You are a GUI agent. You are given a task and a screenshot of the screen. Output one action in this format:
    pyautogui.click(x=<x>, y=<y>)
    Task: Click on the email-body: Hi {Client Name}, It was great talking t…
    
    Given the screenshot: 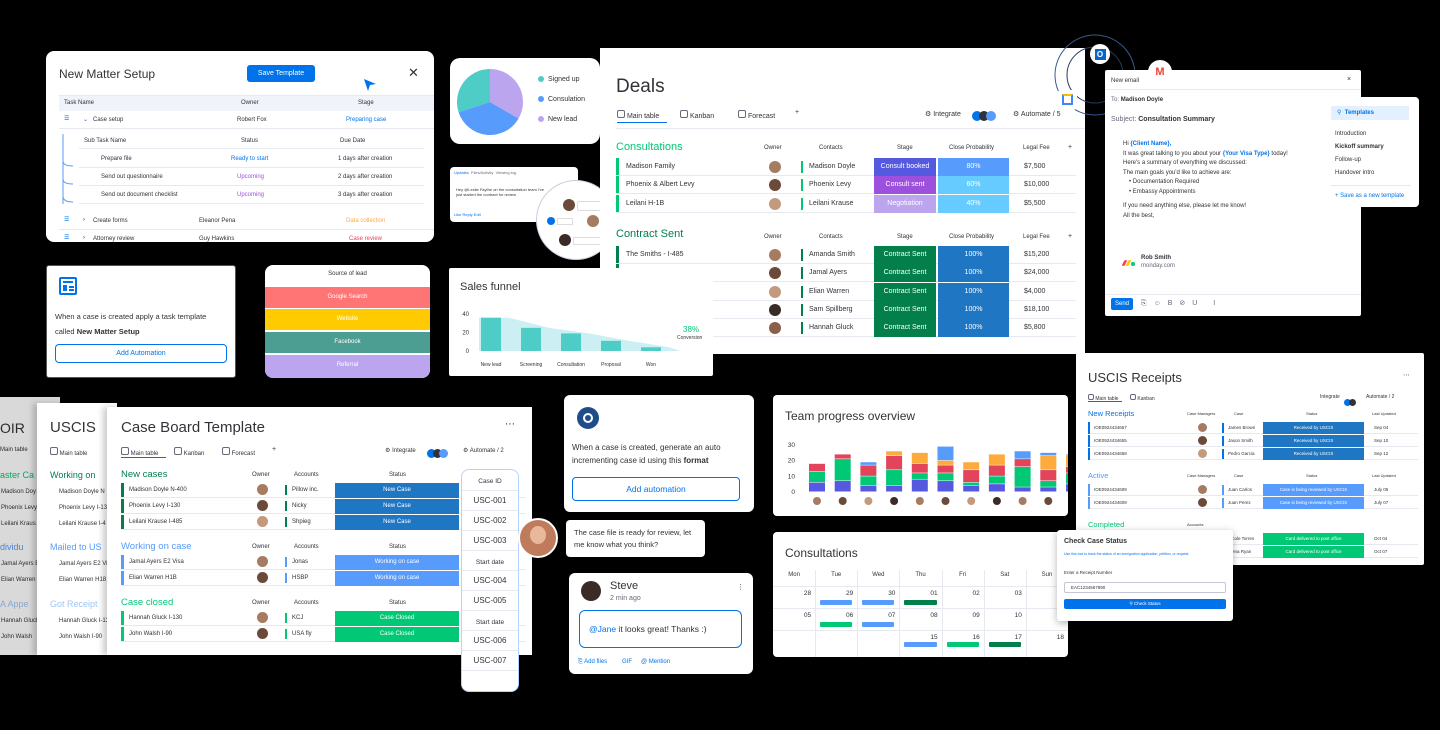 What is the action you would take?
    pyautogui.click(x=1223, y=180)
    